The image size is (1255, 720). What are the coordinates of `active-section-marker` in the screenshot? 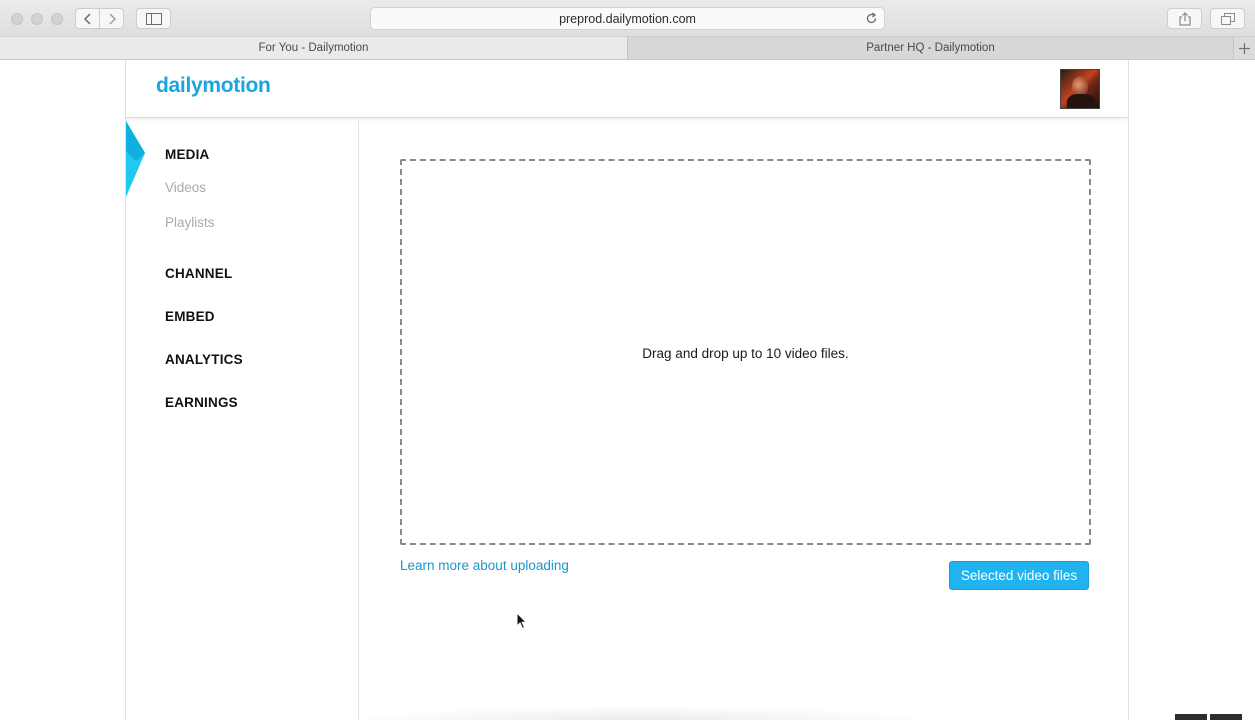 It's located at (135, 159).